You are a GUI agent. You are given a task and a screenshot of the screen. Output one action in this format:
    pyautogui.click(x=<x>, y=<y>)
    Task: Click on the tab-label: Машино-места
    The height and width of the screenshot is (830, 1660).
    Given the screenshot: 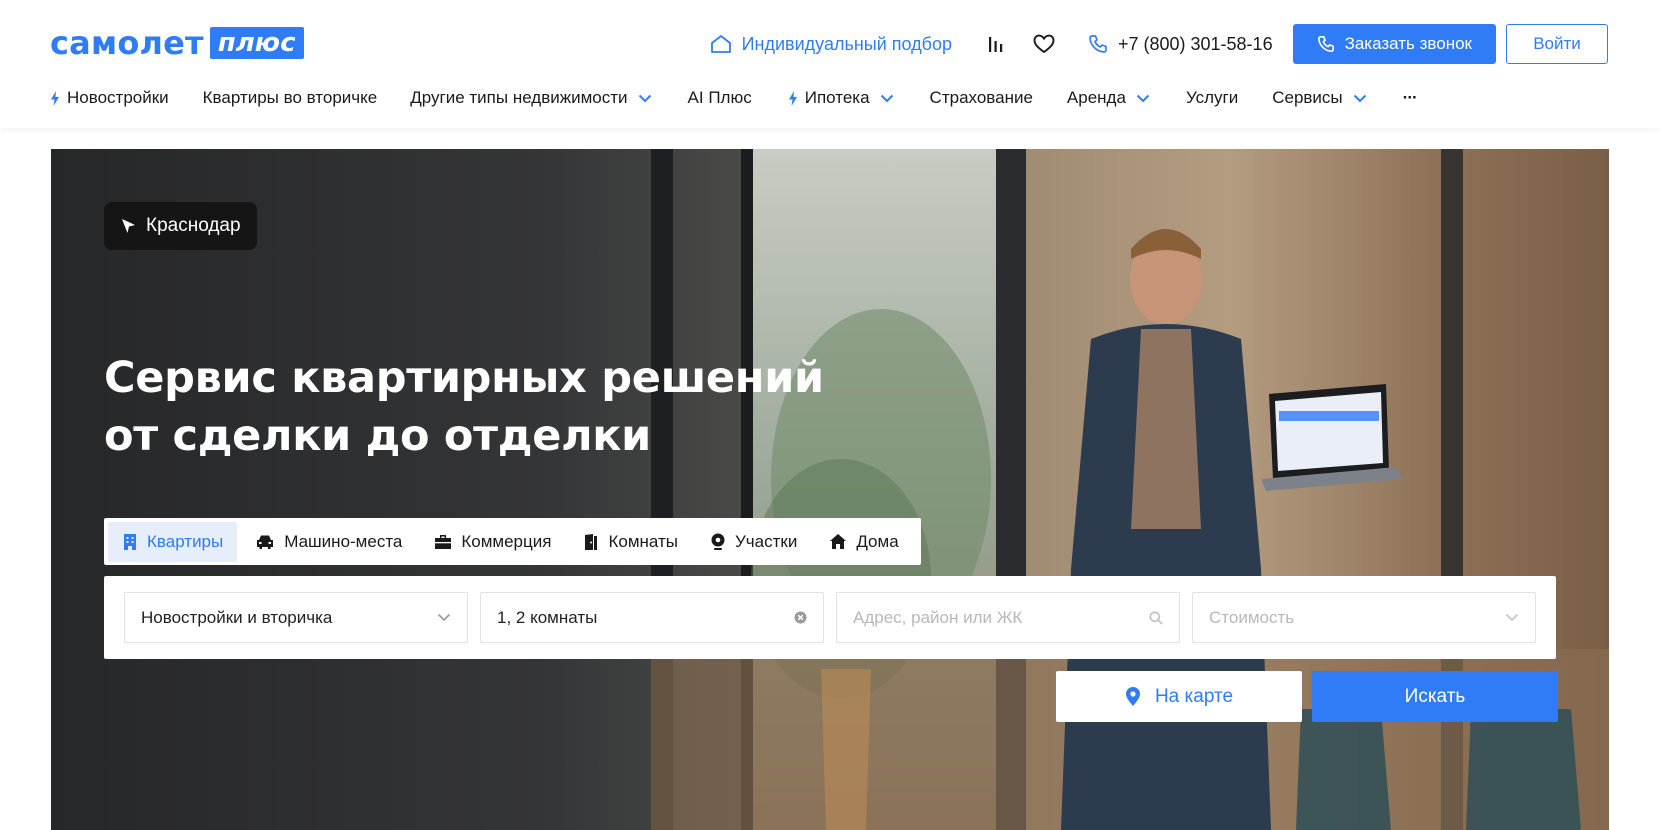 What is the action you would take?
    pyautogui.click(x=343, y=541)
    